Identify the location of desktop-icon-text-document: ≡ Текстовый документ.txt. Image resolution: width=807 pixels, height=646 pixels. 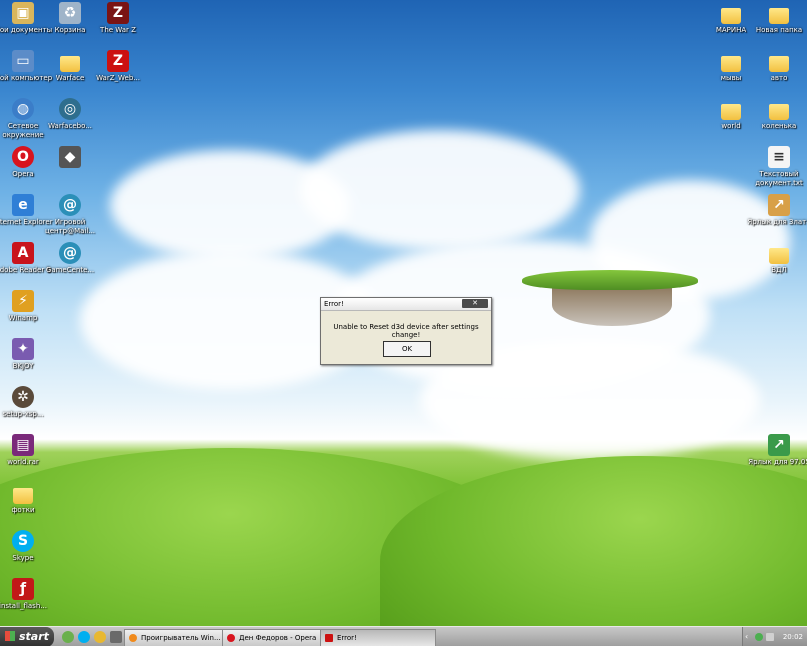
(776, 167).